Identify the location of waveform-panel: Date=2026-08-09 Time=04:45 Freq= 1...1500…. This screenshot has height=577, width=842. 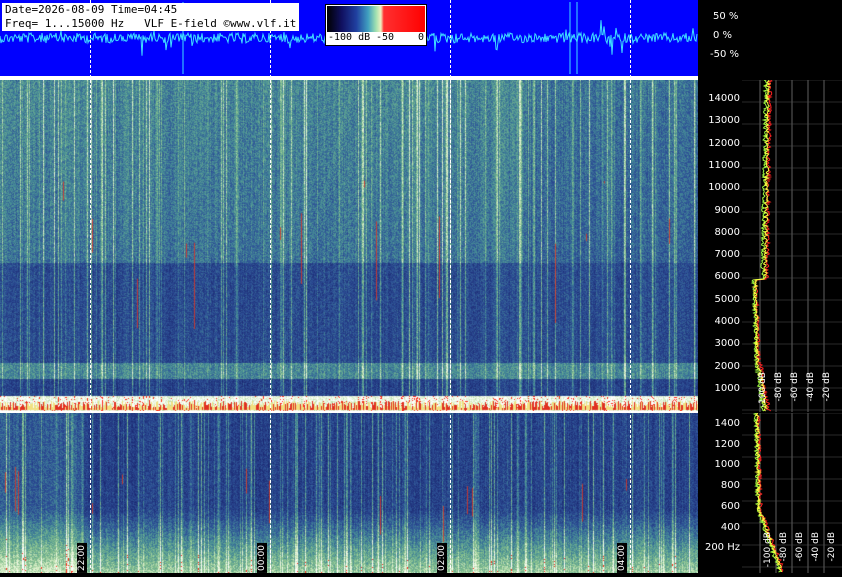
(349, 38).